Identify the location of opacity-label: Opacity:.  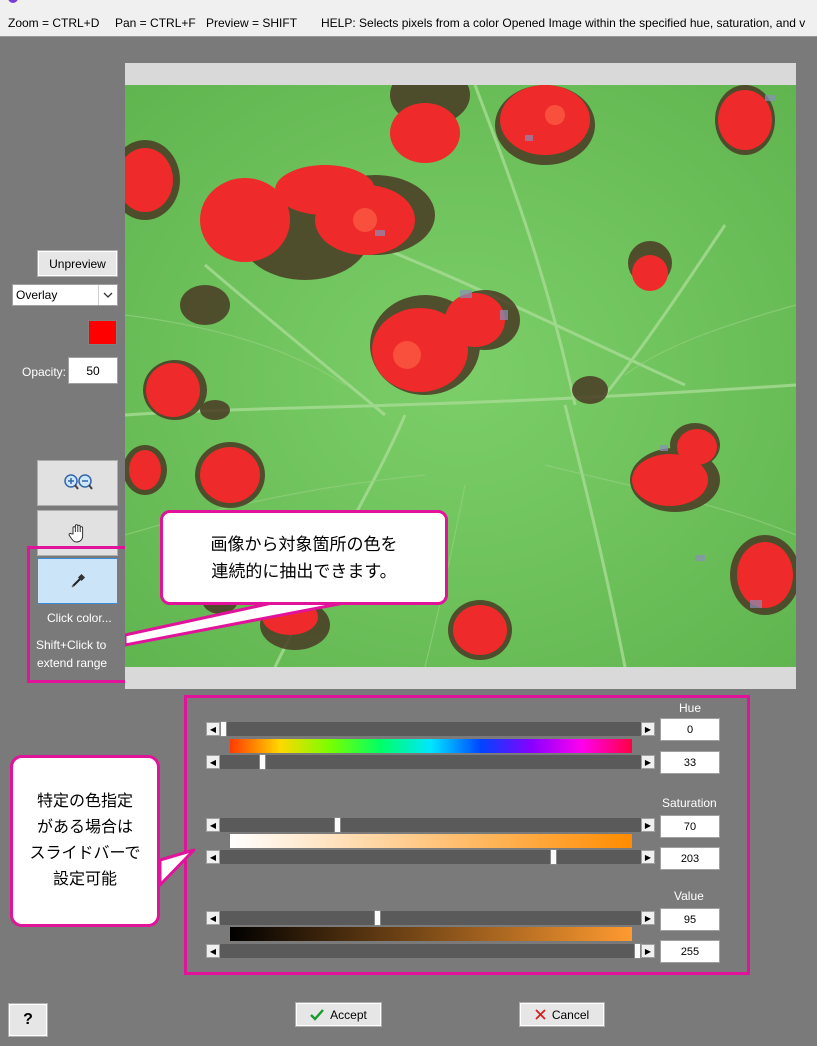
(44, 372).